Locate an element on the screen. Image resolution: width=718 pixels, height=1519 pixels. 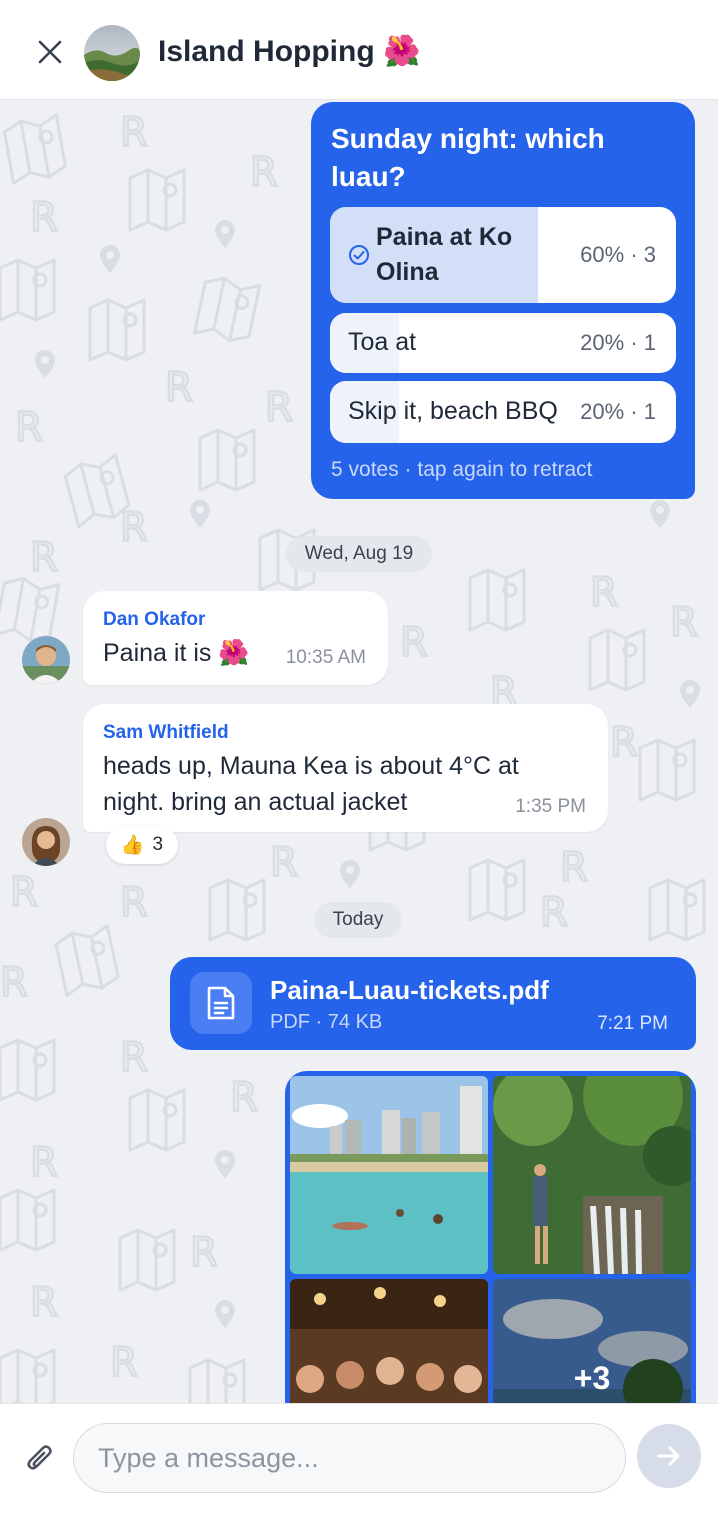
reaction-count: 3 is located at coordinates (158, 844).